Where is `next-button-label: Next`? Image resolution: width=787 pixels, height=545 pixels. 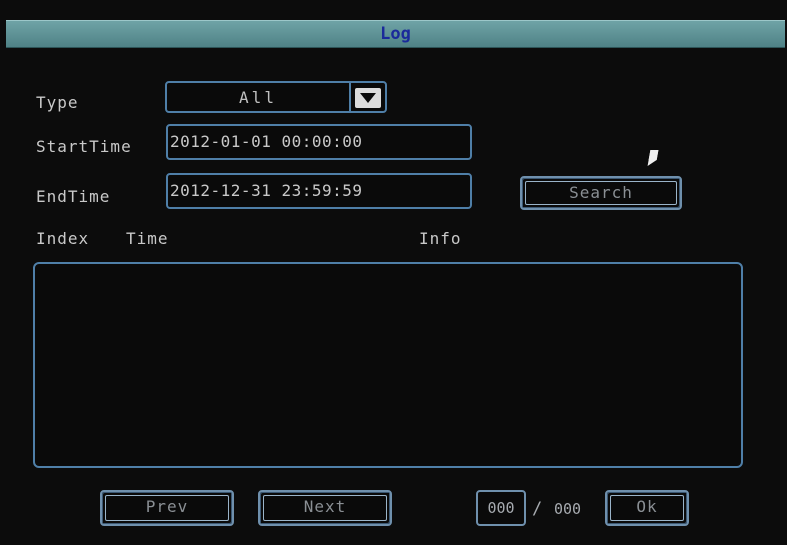
next-button-label: Next is located at coordinates (325, 508).